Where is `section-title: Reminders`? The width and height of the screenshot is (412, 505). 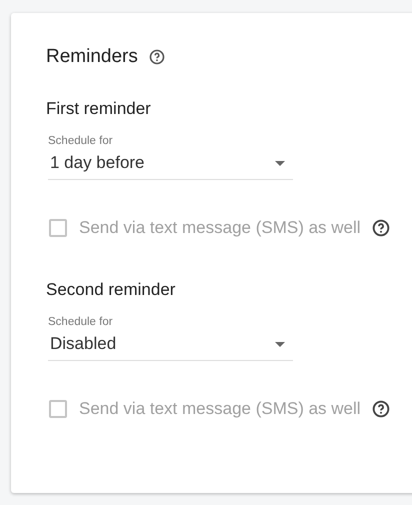 section-title: Reminders is located at coordinates (92, 57).